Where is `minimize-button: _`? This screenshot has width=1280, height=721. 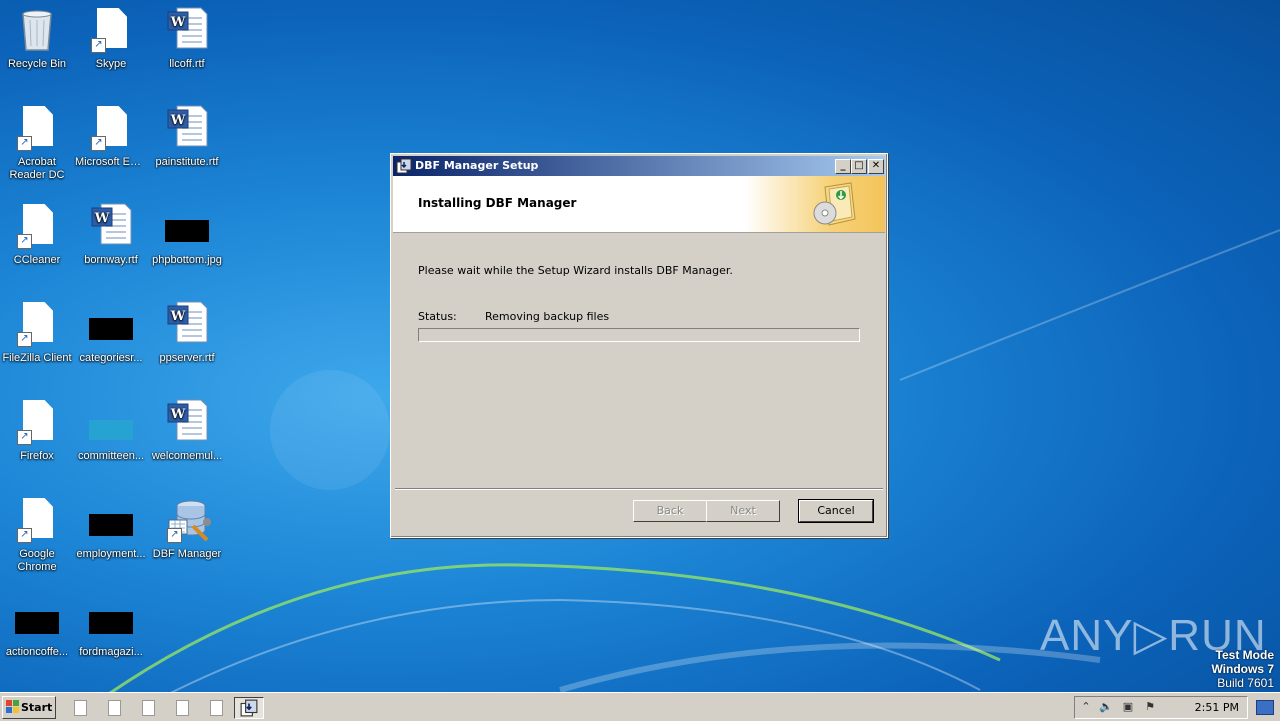 minimize-button: _ is located at coordinates (843, 166).